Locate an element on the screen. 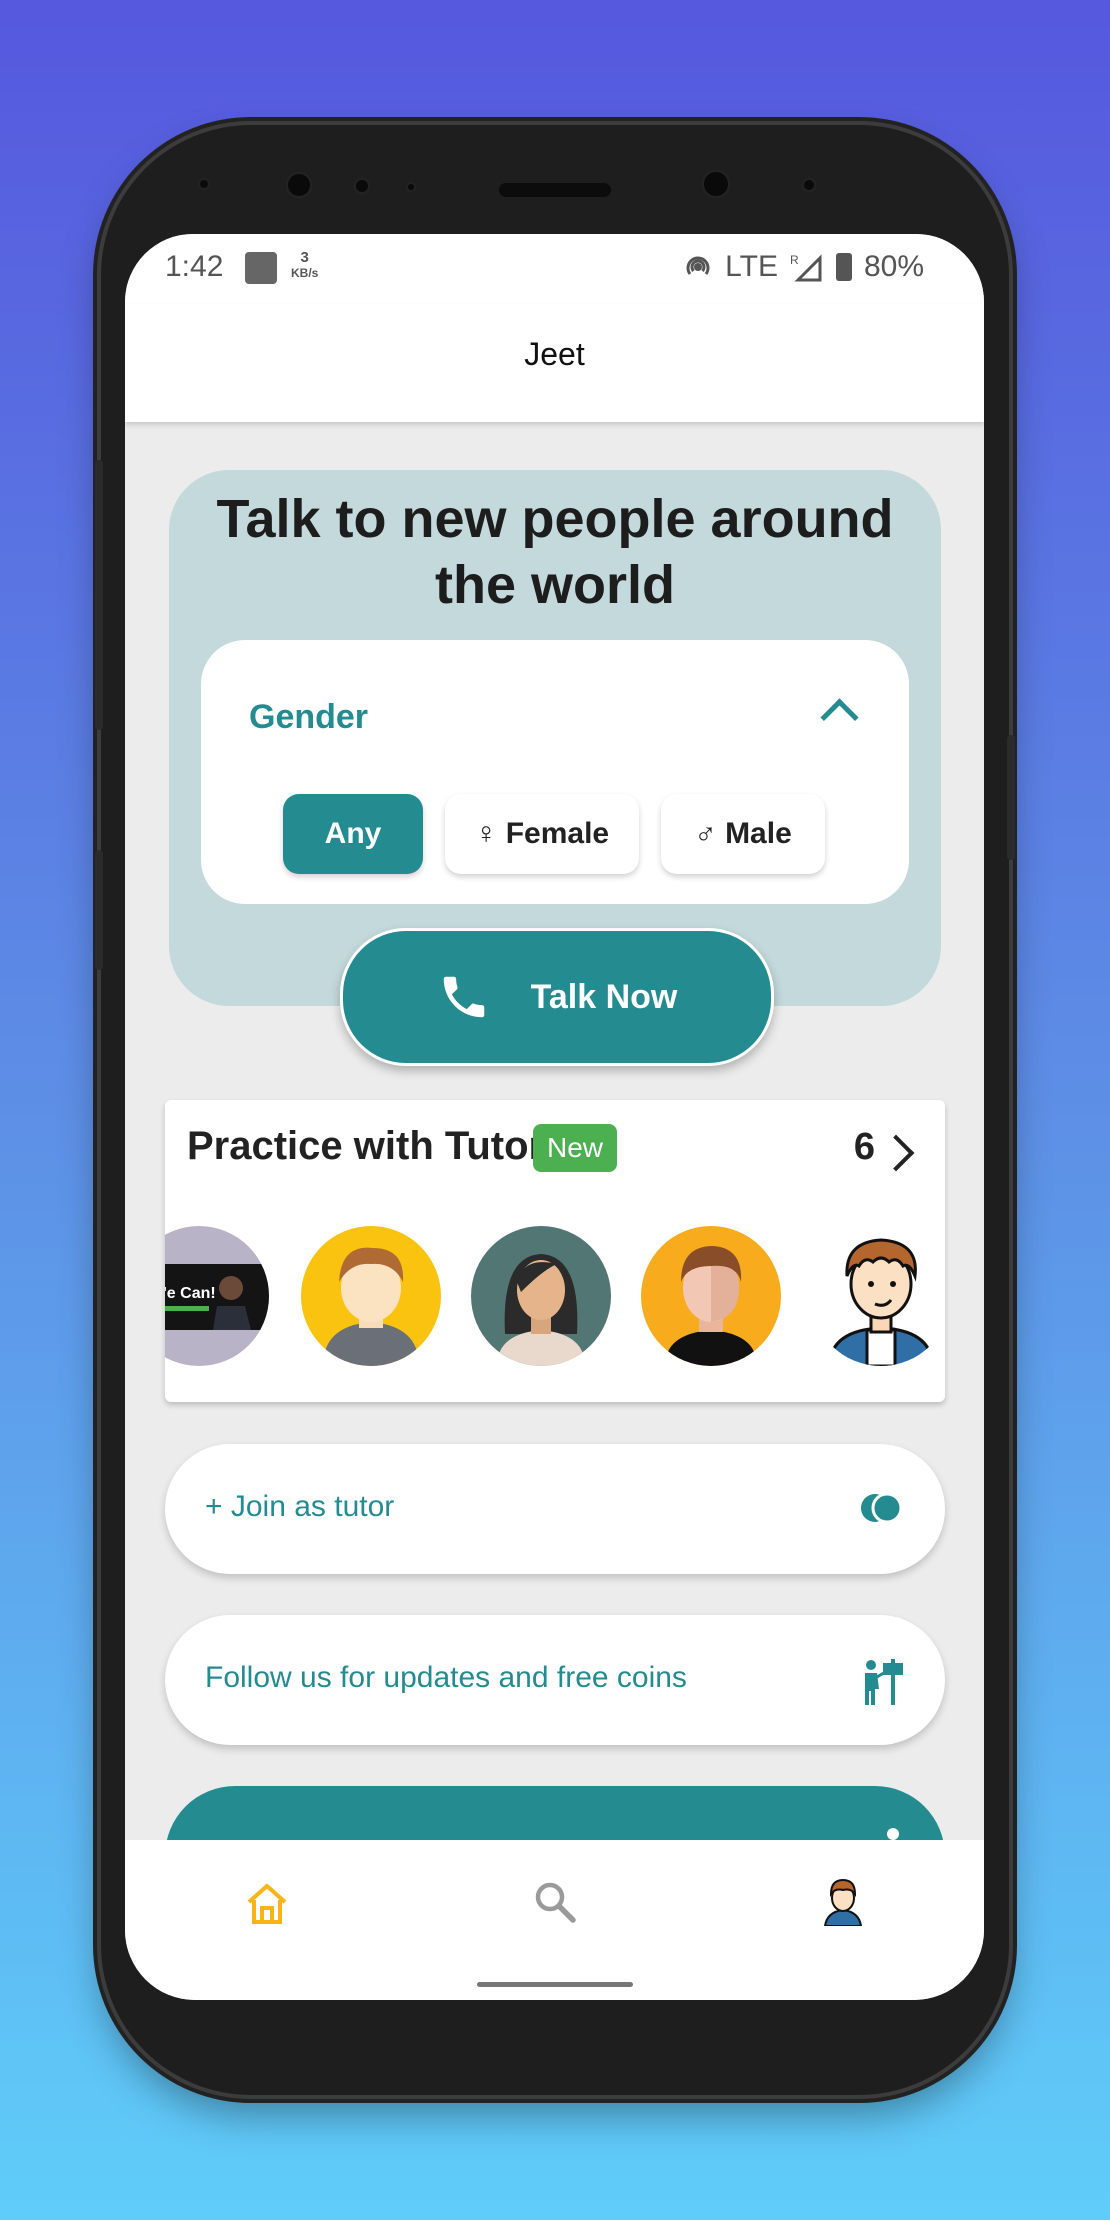 This screenshot has width=1110, height=2220. status-time: 1:42 is located at coordinates (194, 266).